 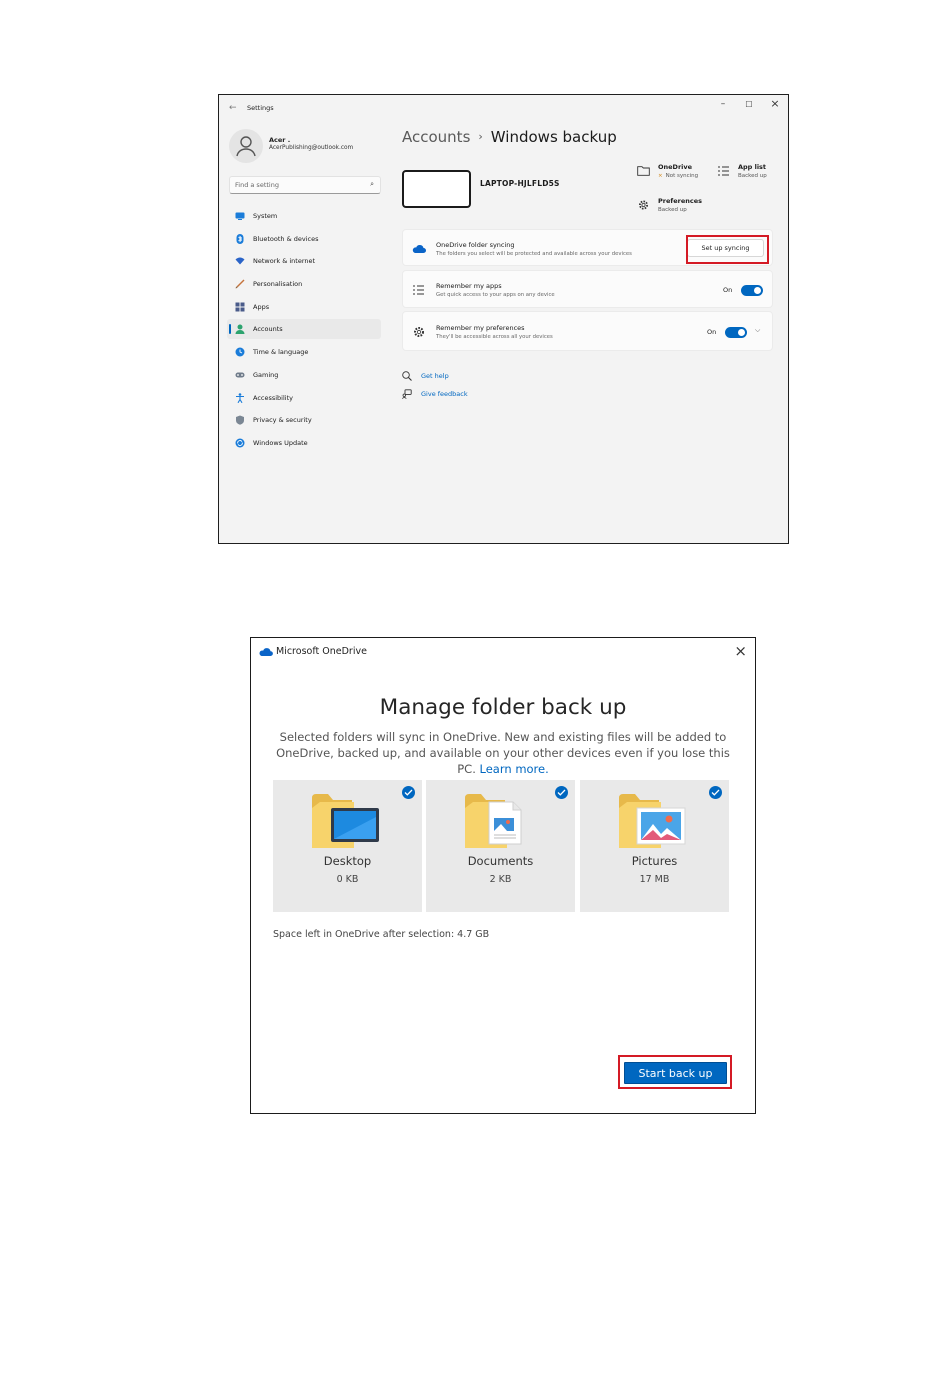 What do you see at coordinates (660, 176) in the screenshot?
I see `not-syncing-marker: ×` at bounding box center [660, 176].